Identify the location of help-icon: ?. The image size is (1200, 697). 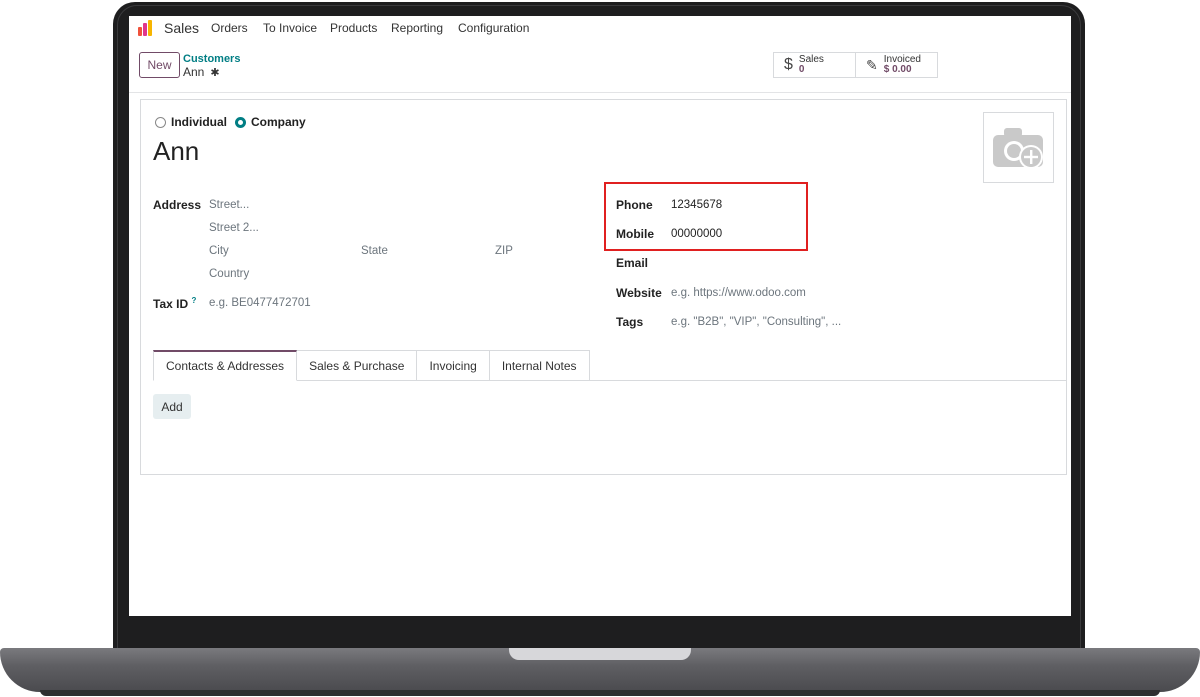
(193, 300).